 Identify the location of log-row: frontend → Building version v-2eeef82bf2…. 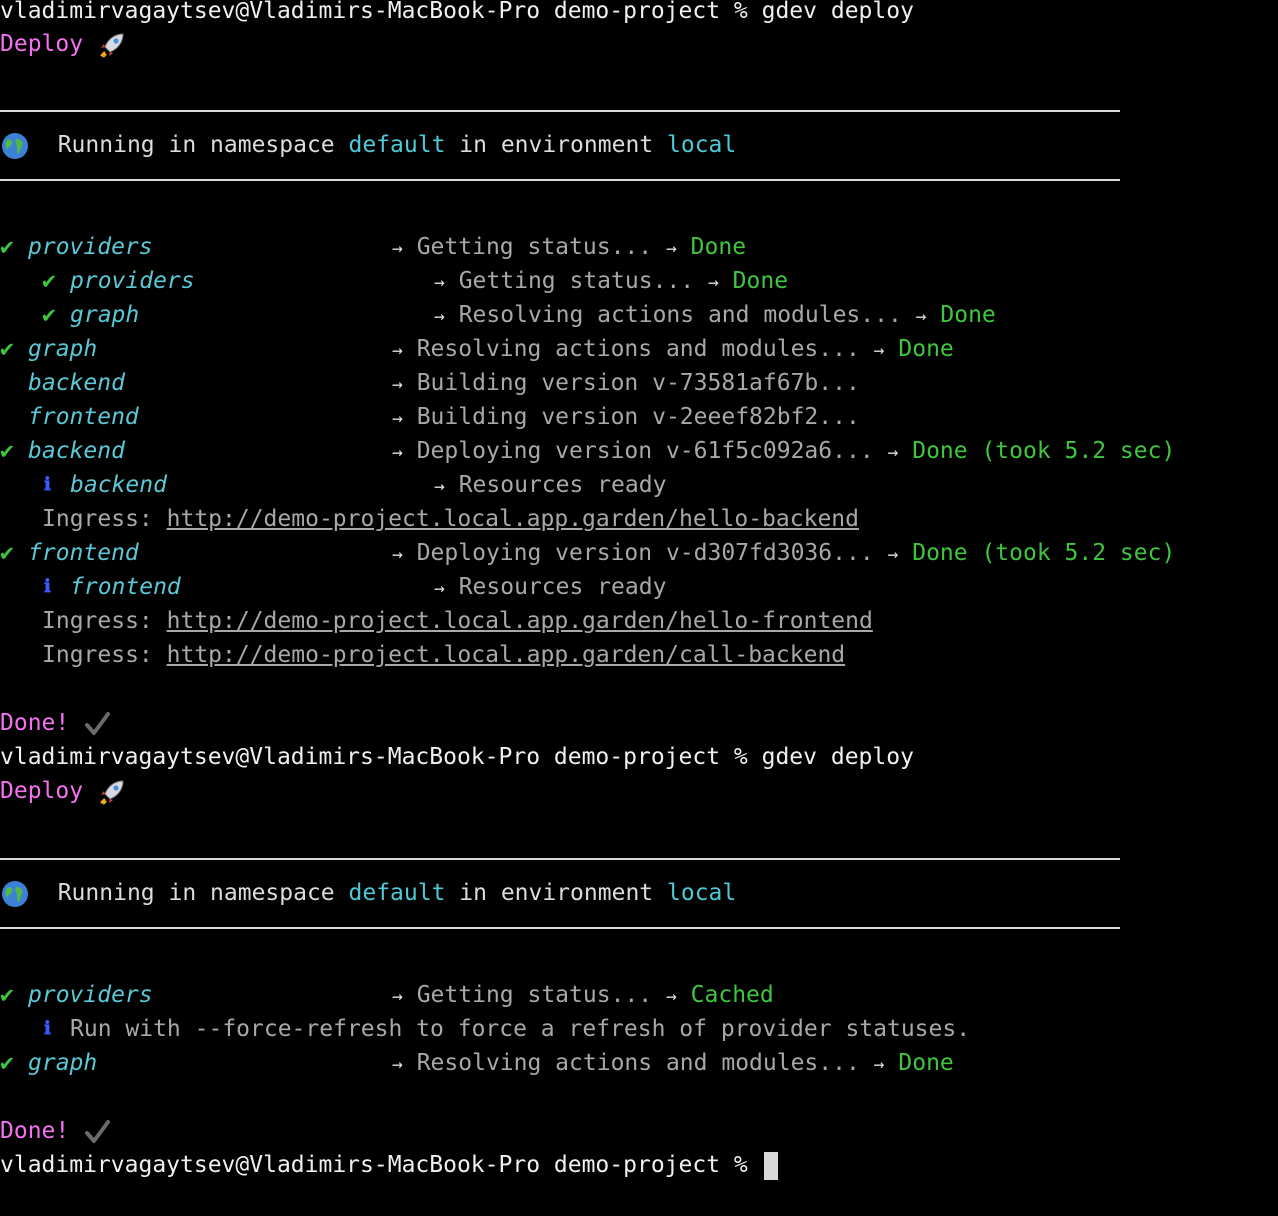
(639, 417).